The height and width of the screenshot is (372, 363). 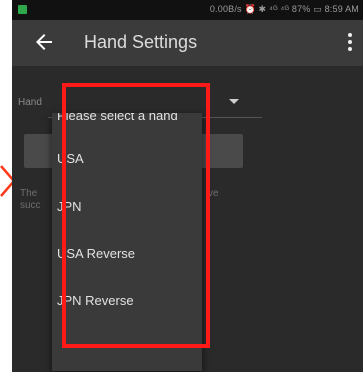 I want to click on arrow-left-icon, so click(x=44, y=42).